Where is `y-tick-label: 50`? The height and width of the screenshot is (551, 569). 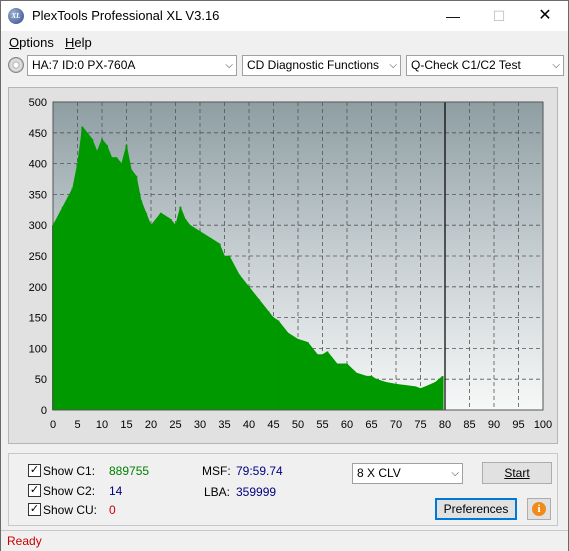 y-tick-label: 50 is located at coordinates (41, 380).